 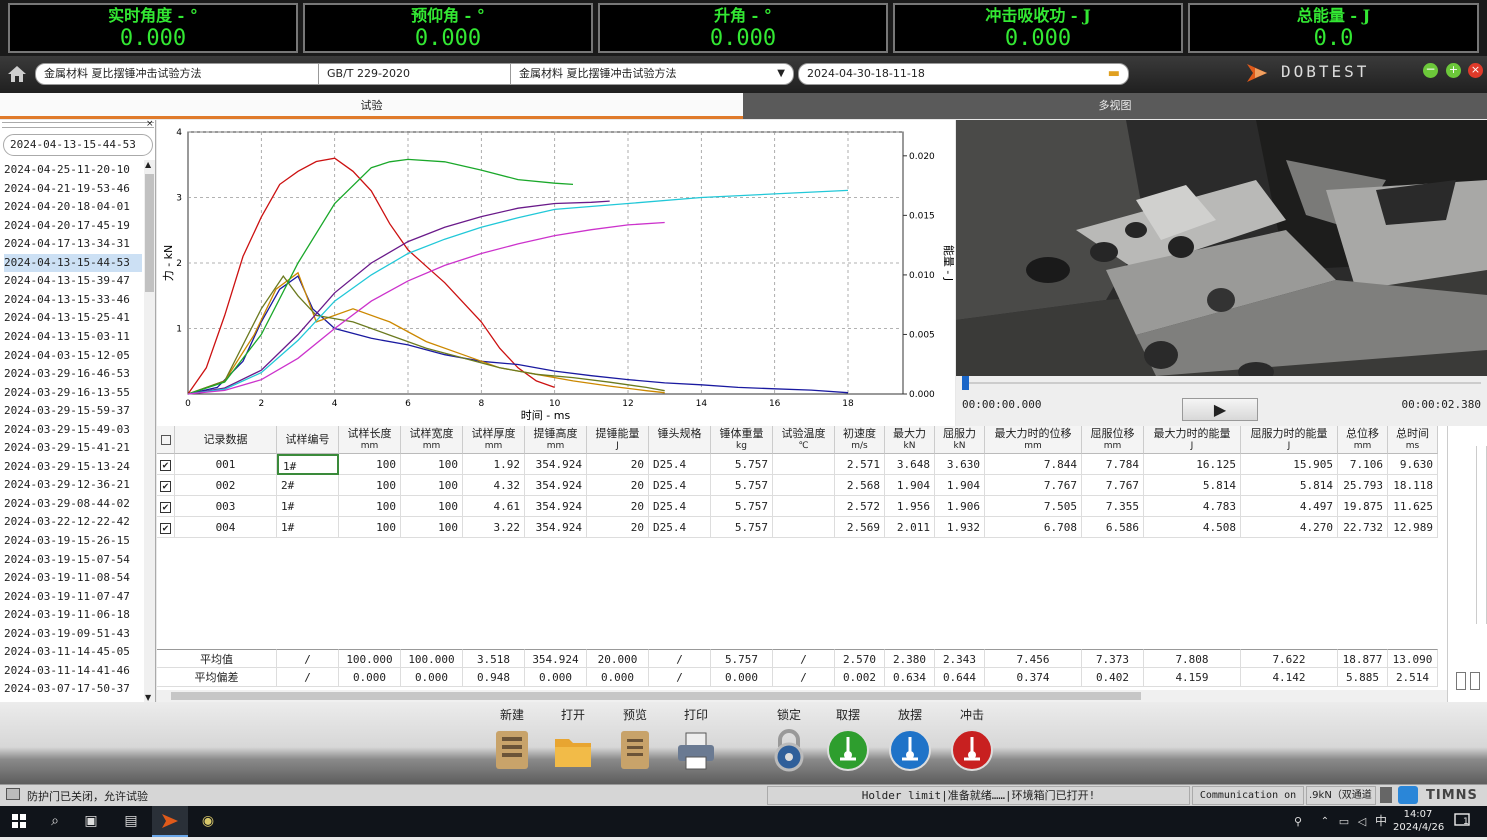 I want to click on table-cell: 7.784, so click(x=1113, y=464).